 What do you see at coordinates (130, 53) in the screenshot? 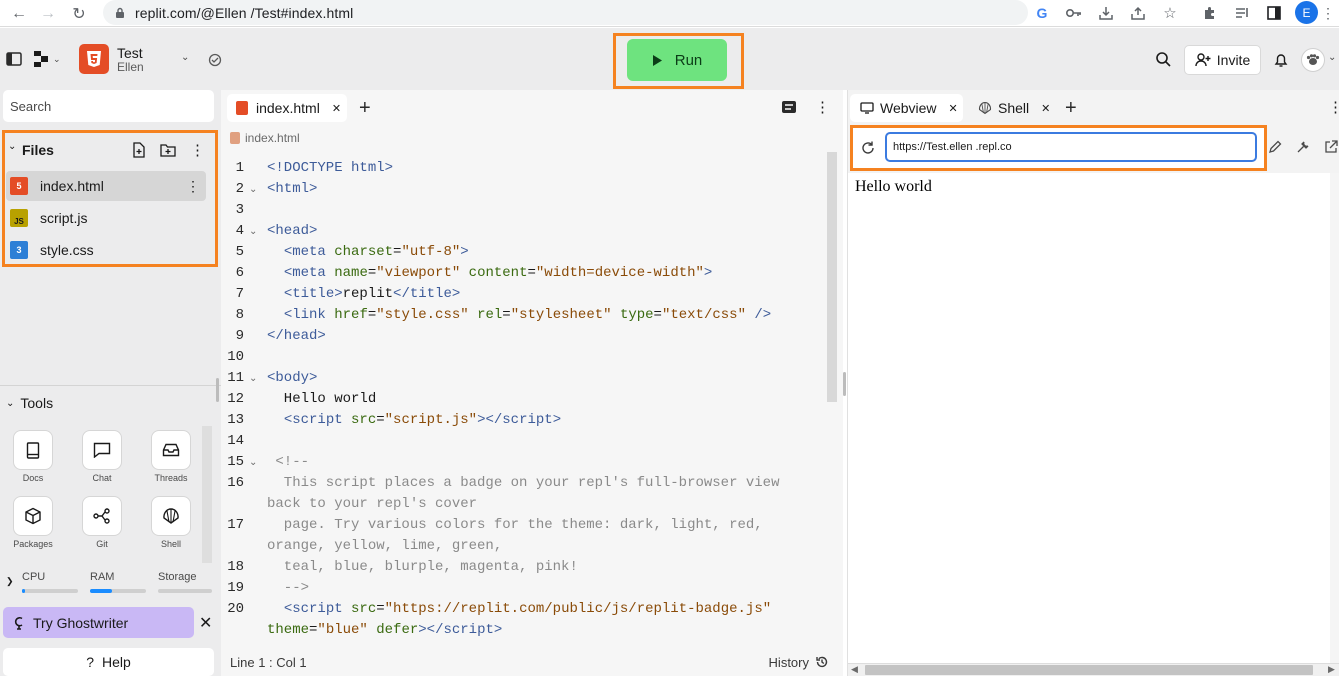
I see `repl-title: Test` at bounding box center [130, 53].